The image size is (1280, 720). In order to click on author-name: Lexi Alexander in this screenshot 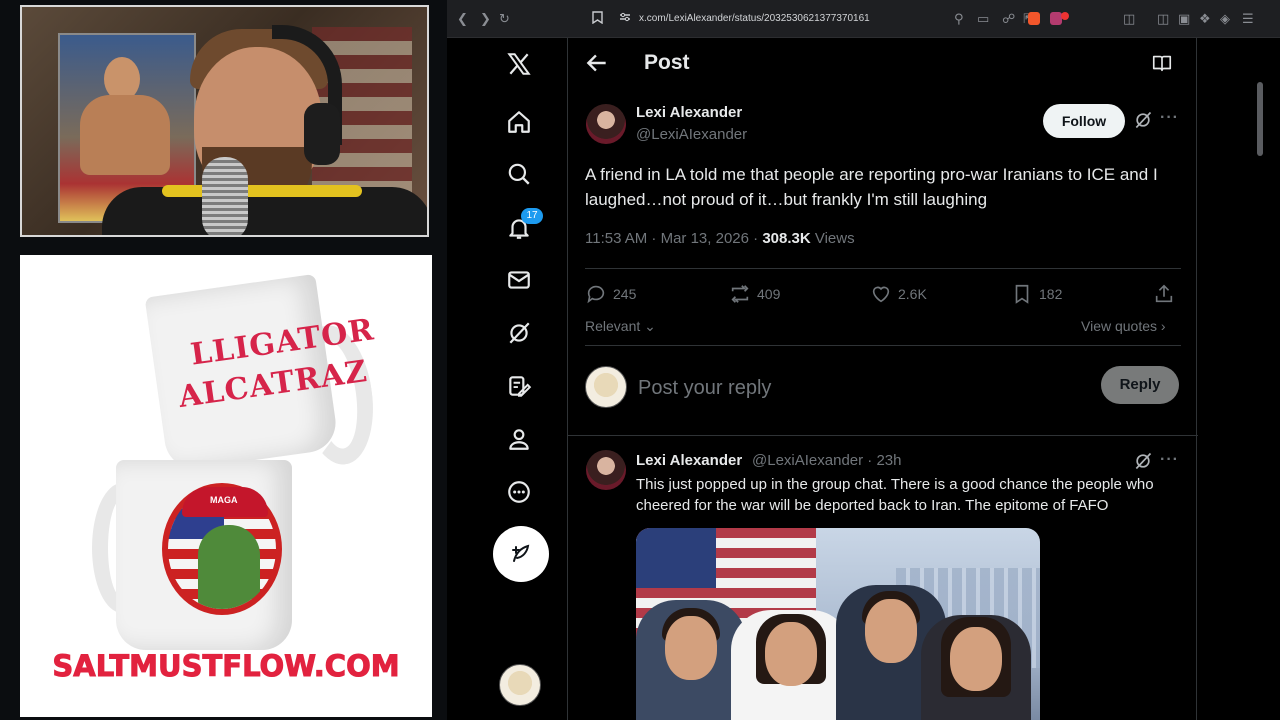, I will do `click(689, 112)`.